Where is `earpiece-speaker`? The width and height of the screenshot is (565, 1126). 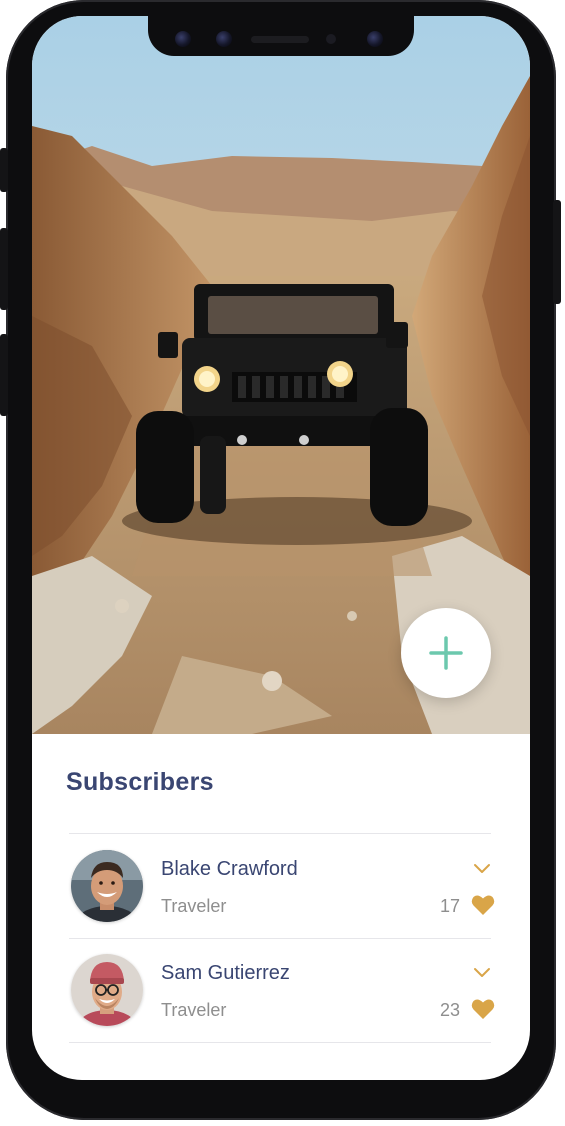 earpiece-speaker is located at coordinates (280, 39).